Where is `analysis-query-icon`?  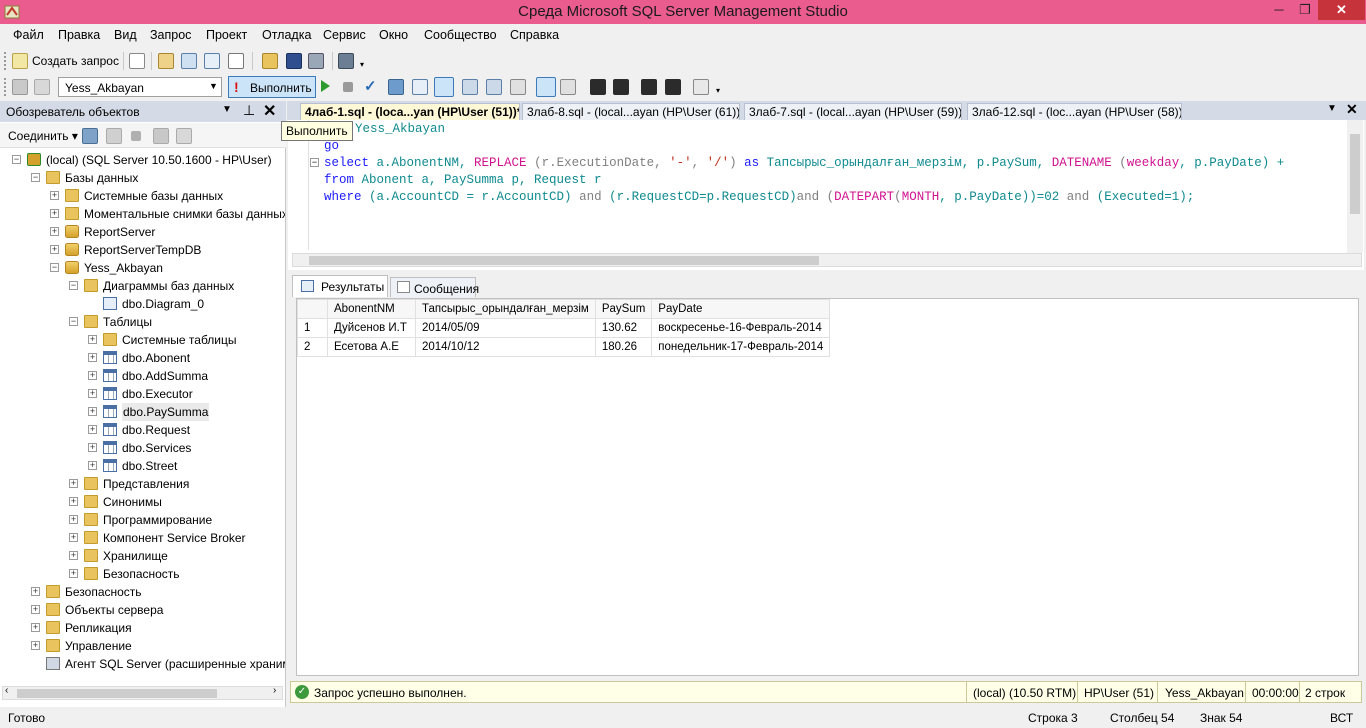 analysis-query-icon is located at coordinates (189, 61).